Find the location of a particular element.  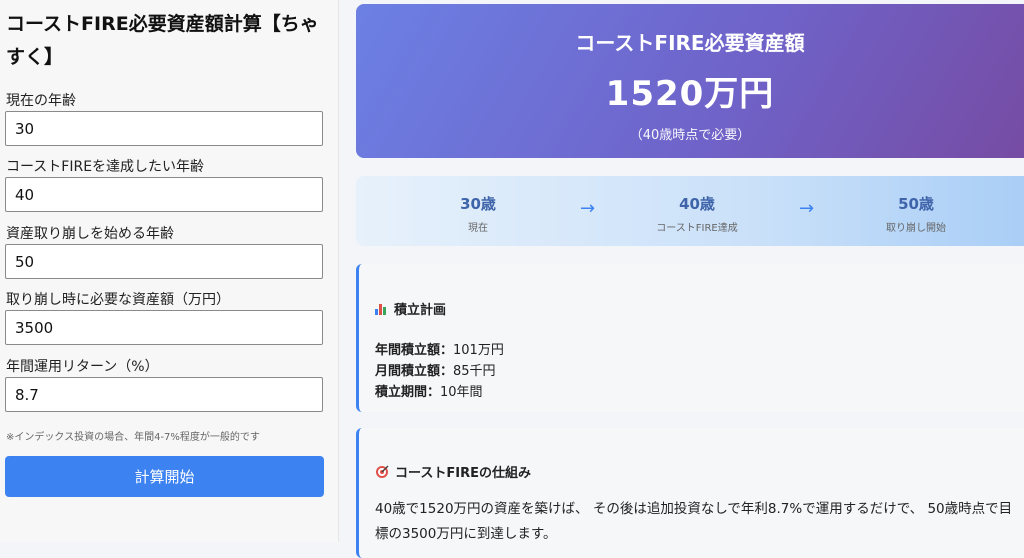

timeline-age-coast-fire: 40歳 is located at coordinates (697, 204).